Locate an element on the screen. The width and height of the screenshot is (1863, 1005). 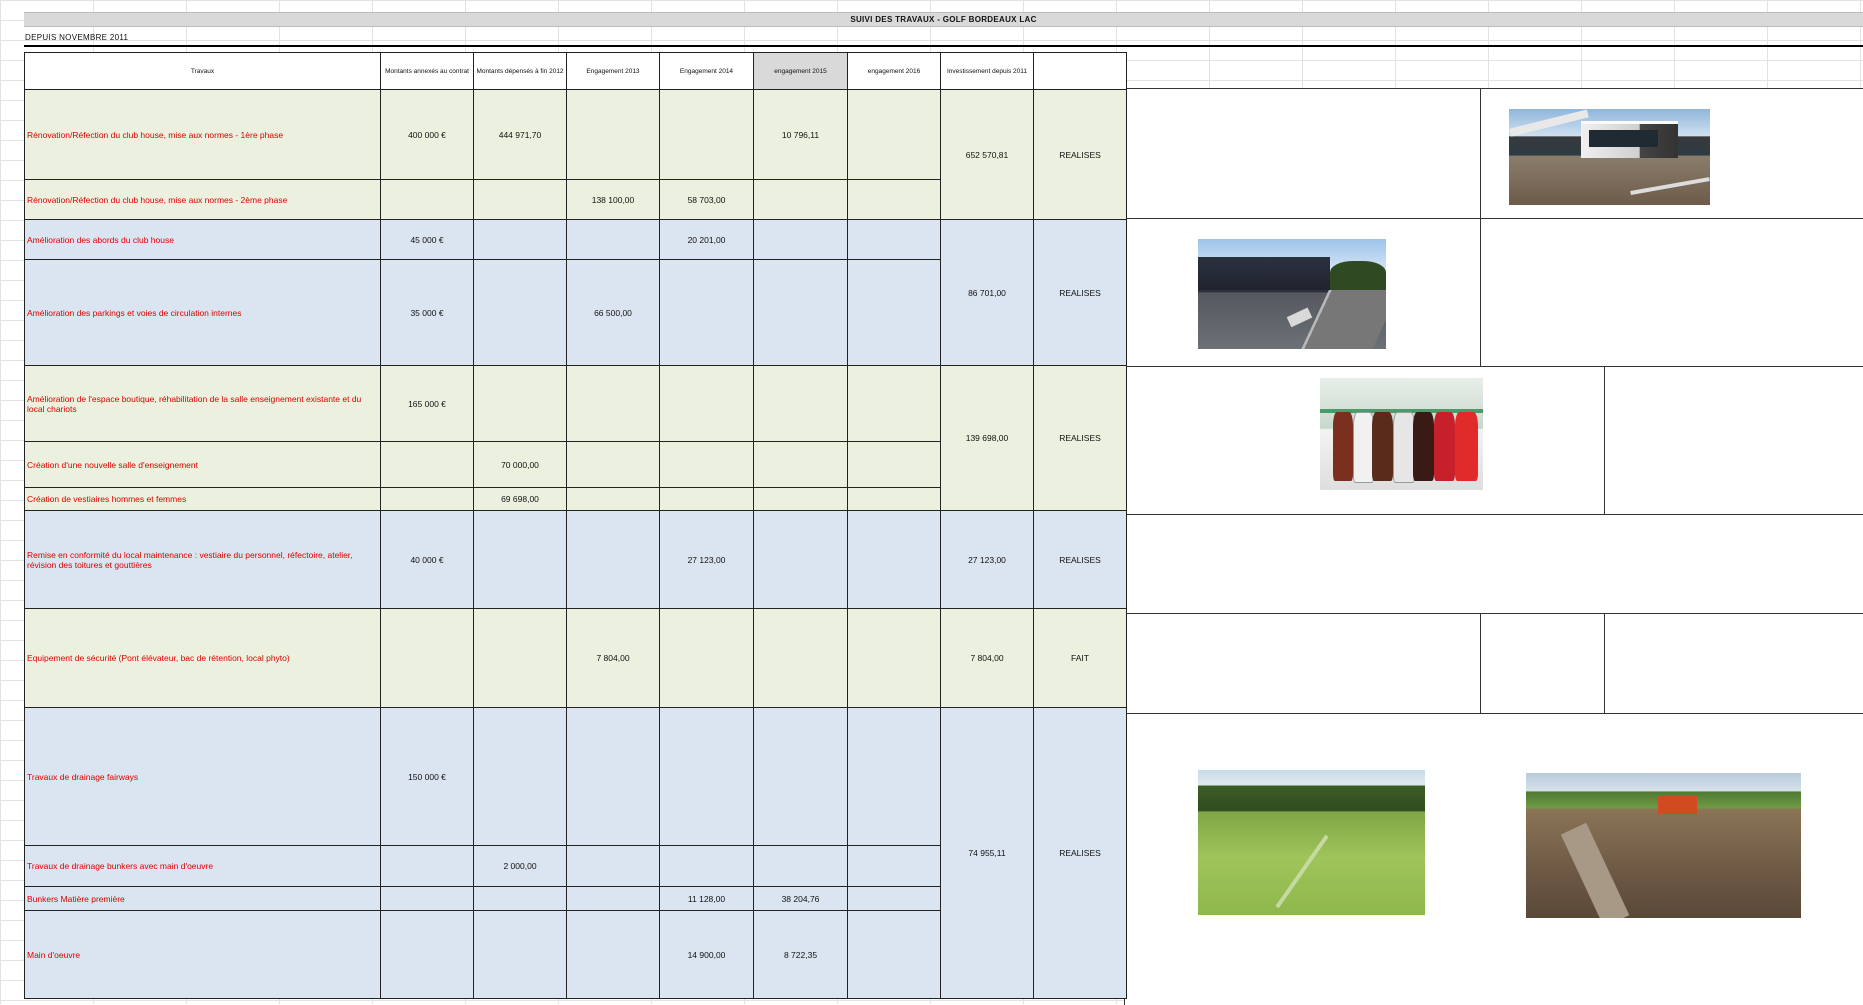
golf-bags-photo is located at coordinates (1401, 434).